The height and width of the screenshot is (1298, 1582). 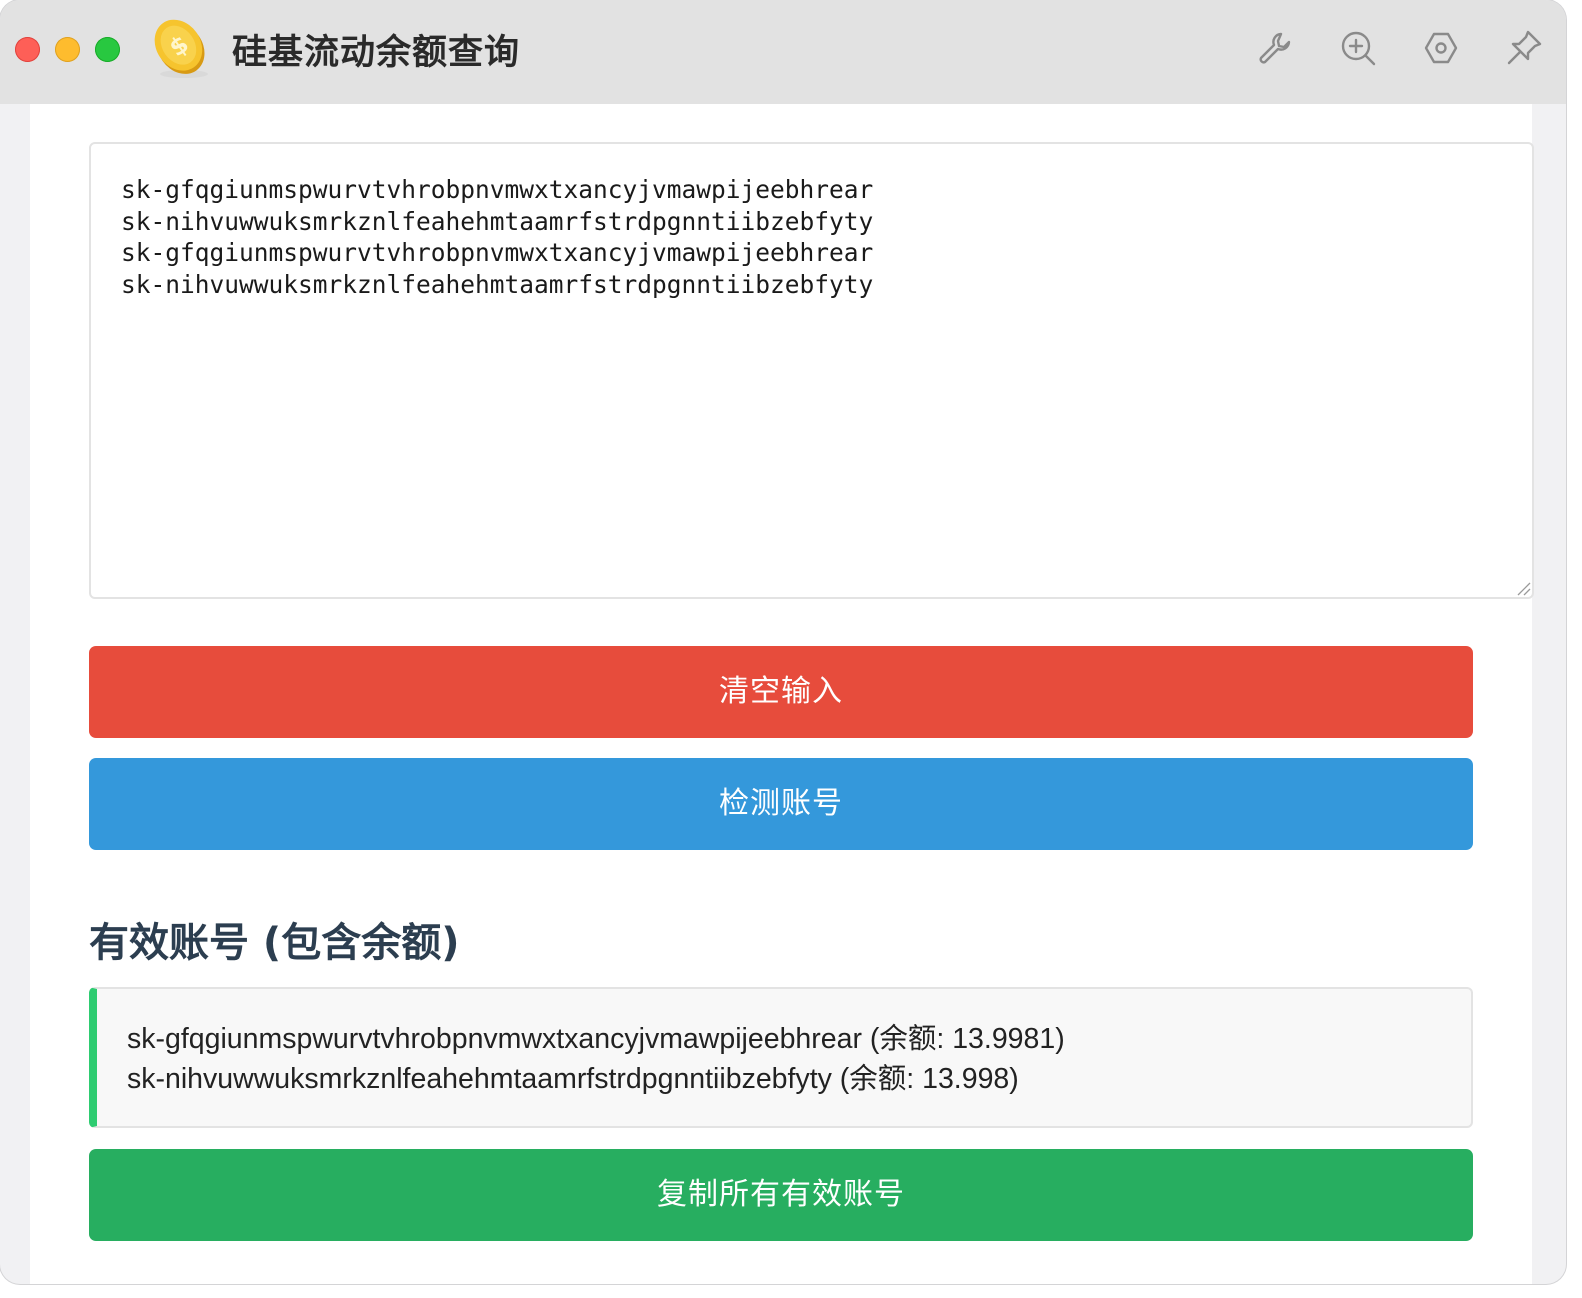 What do you see at coordinates (781, 1195) in the screenshot?
I see `copy-valid-accounts-button: 复制所有有效账号` at bounding box center [781, 1195].